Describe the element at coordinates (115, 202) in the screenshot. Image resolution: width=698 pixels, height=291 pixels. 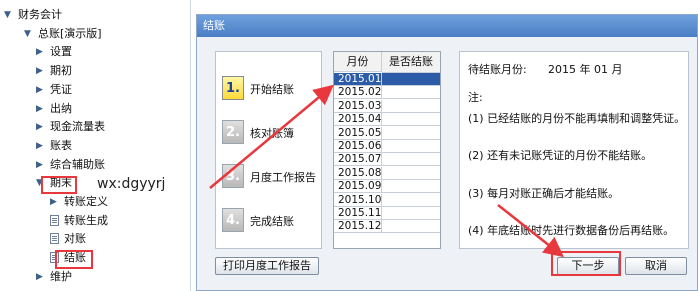
I see `nav-item-10: ▶ 转账定义` at that location.